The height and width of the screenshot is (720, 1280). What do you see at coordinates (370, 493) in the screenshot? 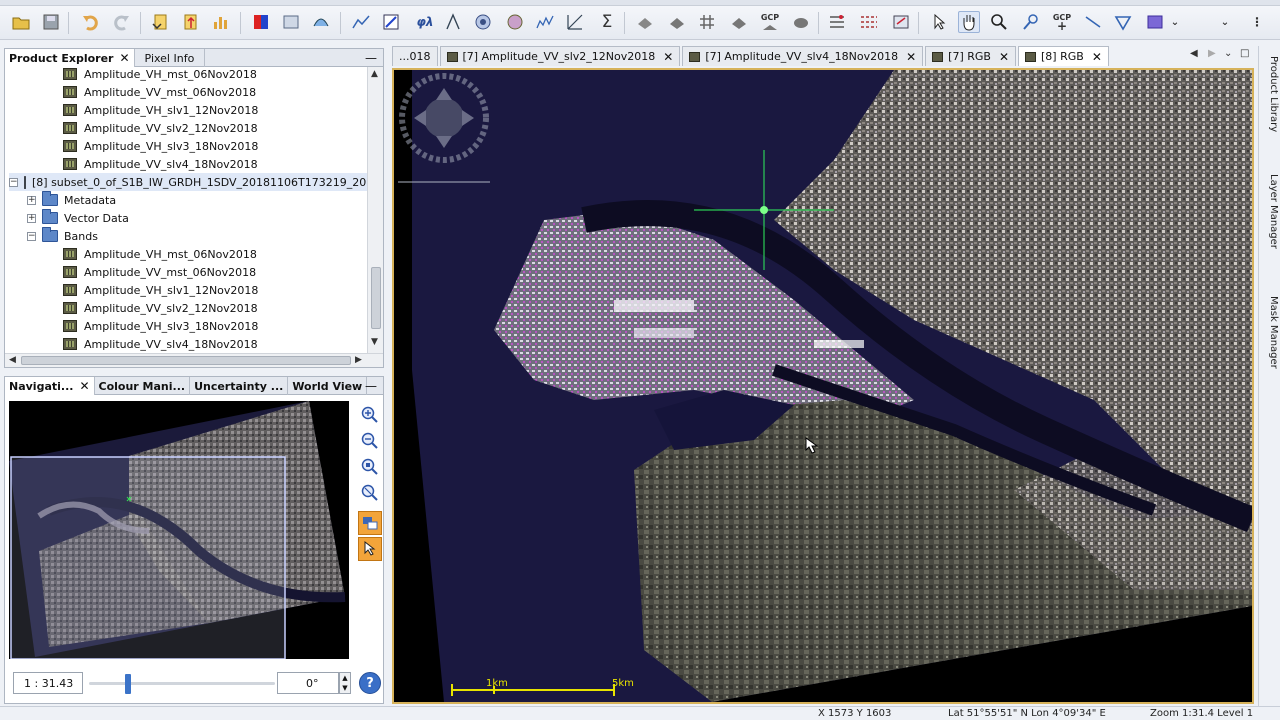
I see `zoom-all-icon` at bounding box center [370, 493].